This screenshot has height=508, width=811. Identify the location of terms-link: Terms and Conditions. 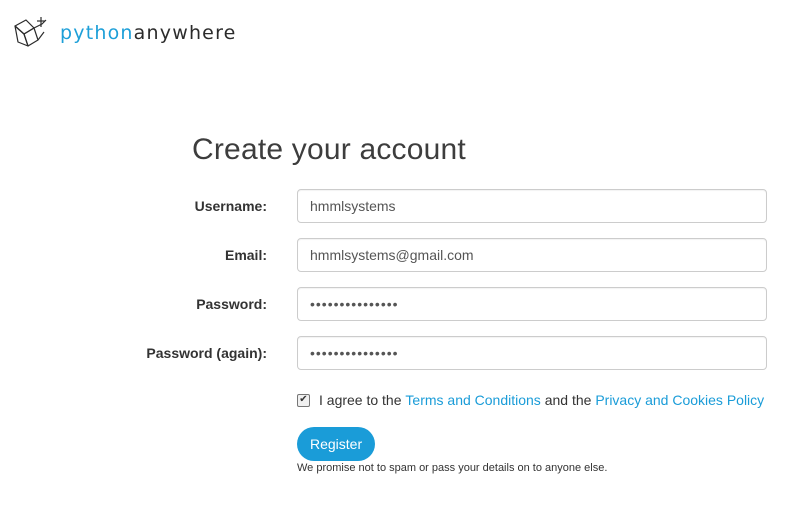
(472, 400).